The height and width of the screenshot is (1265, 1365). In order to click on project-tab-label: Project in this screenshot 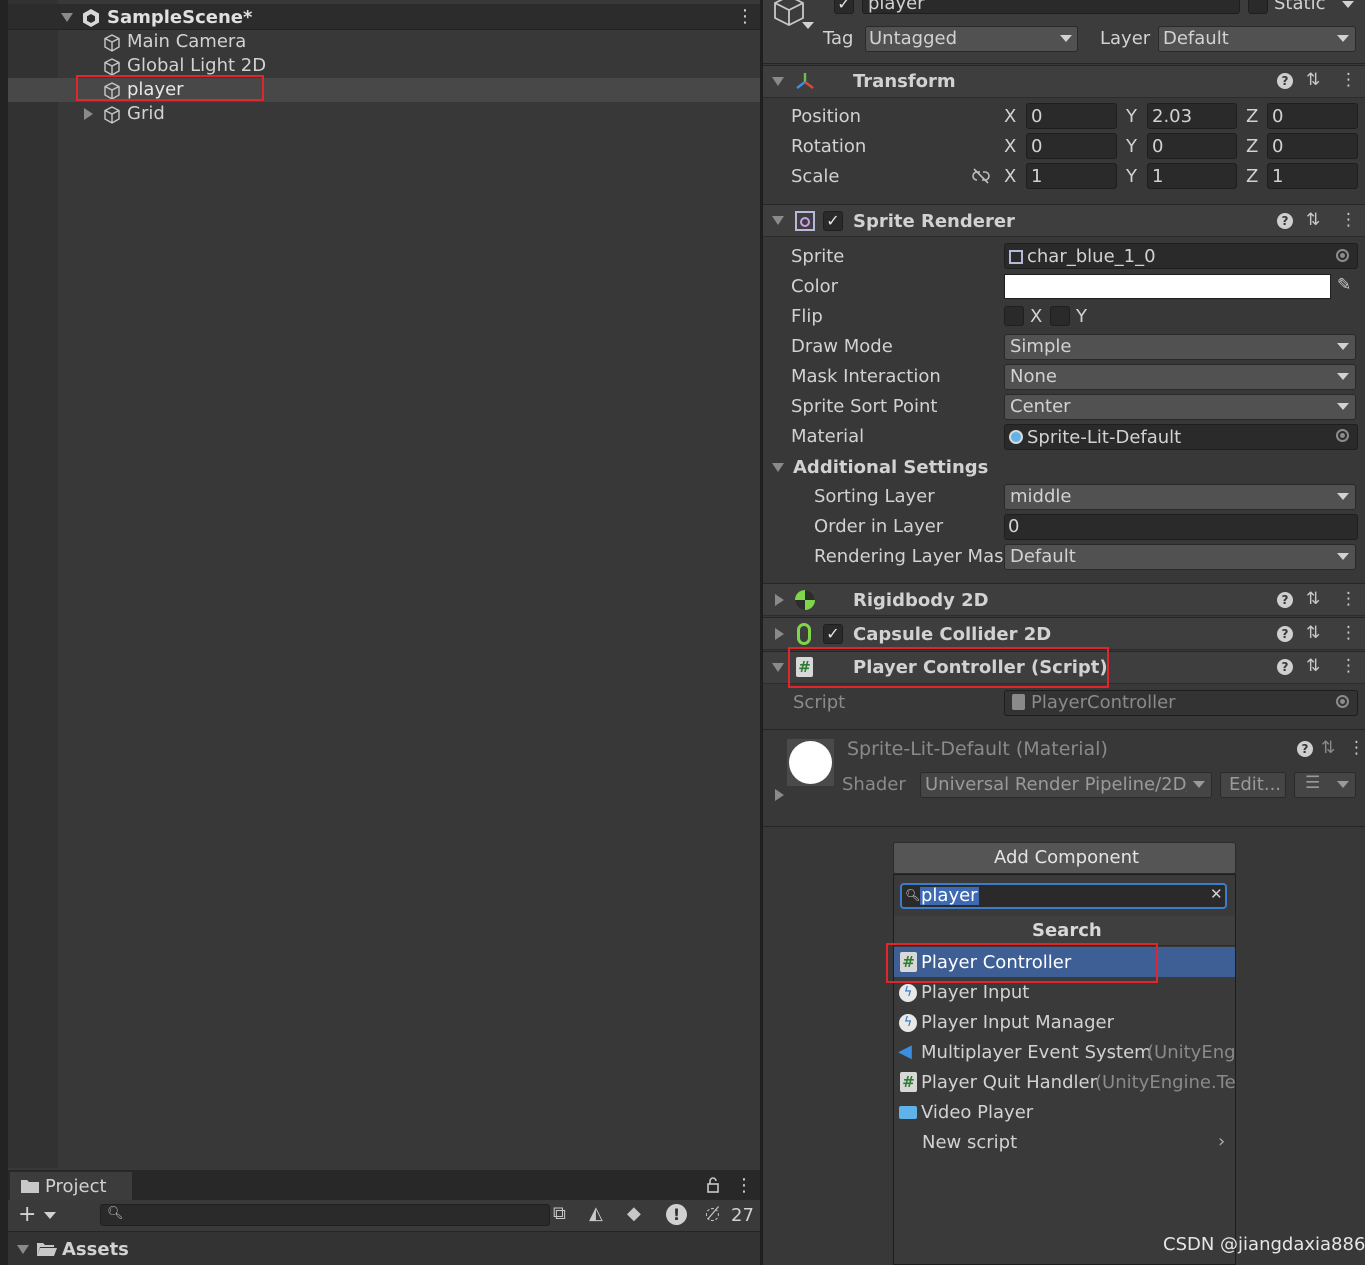, I will do `click(76, 1186)`.